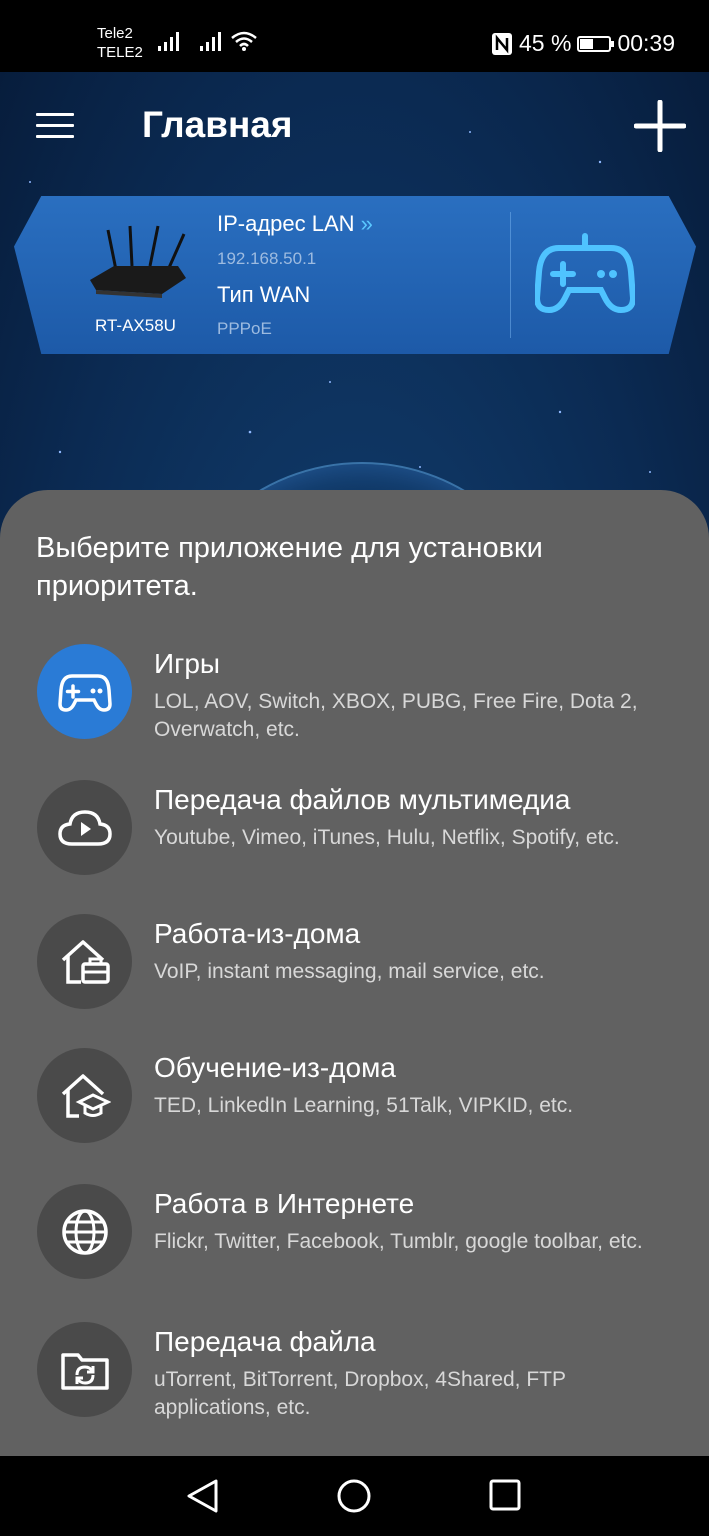  Describe the element at coordinates (120, 52) in the screenshot. I see `carrier-2: TELE2` at that location.